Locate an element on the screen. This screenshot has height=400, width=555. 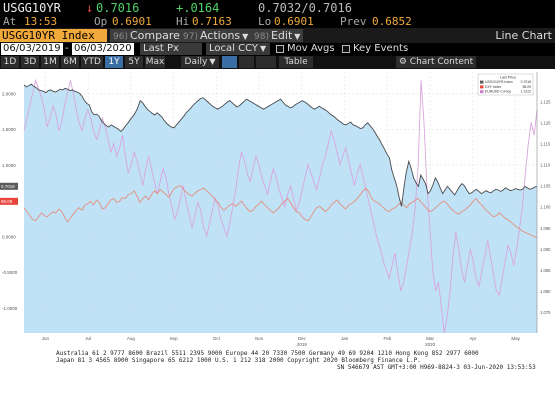
security-field: USGG10YR Index is located at coordinates (53, 35).